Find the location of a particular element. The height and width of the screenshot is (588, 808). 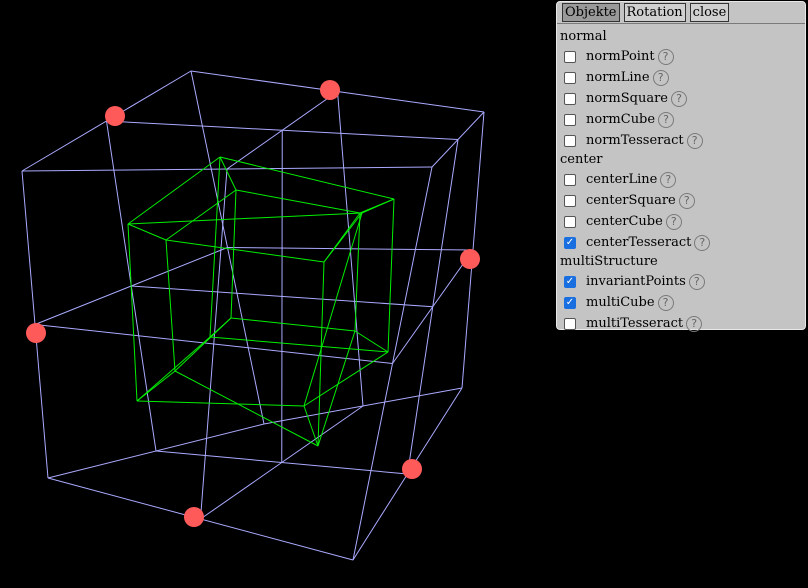

option-row-centertesseract: ✓ centerTesseract? is located at coordinates (682, 242).